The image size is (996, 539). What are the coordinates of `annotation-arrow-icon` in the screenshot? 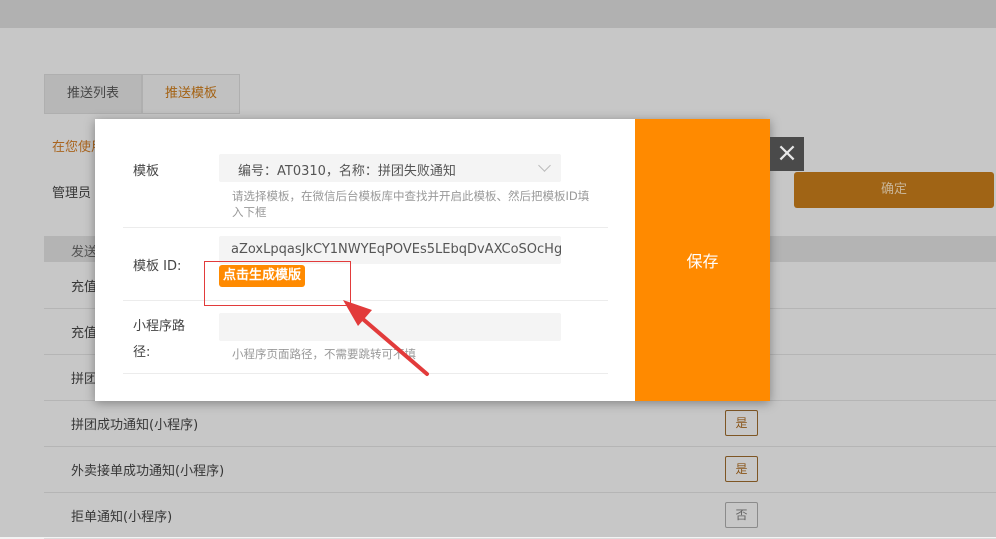 It's located at (386, 338).